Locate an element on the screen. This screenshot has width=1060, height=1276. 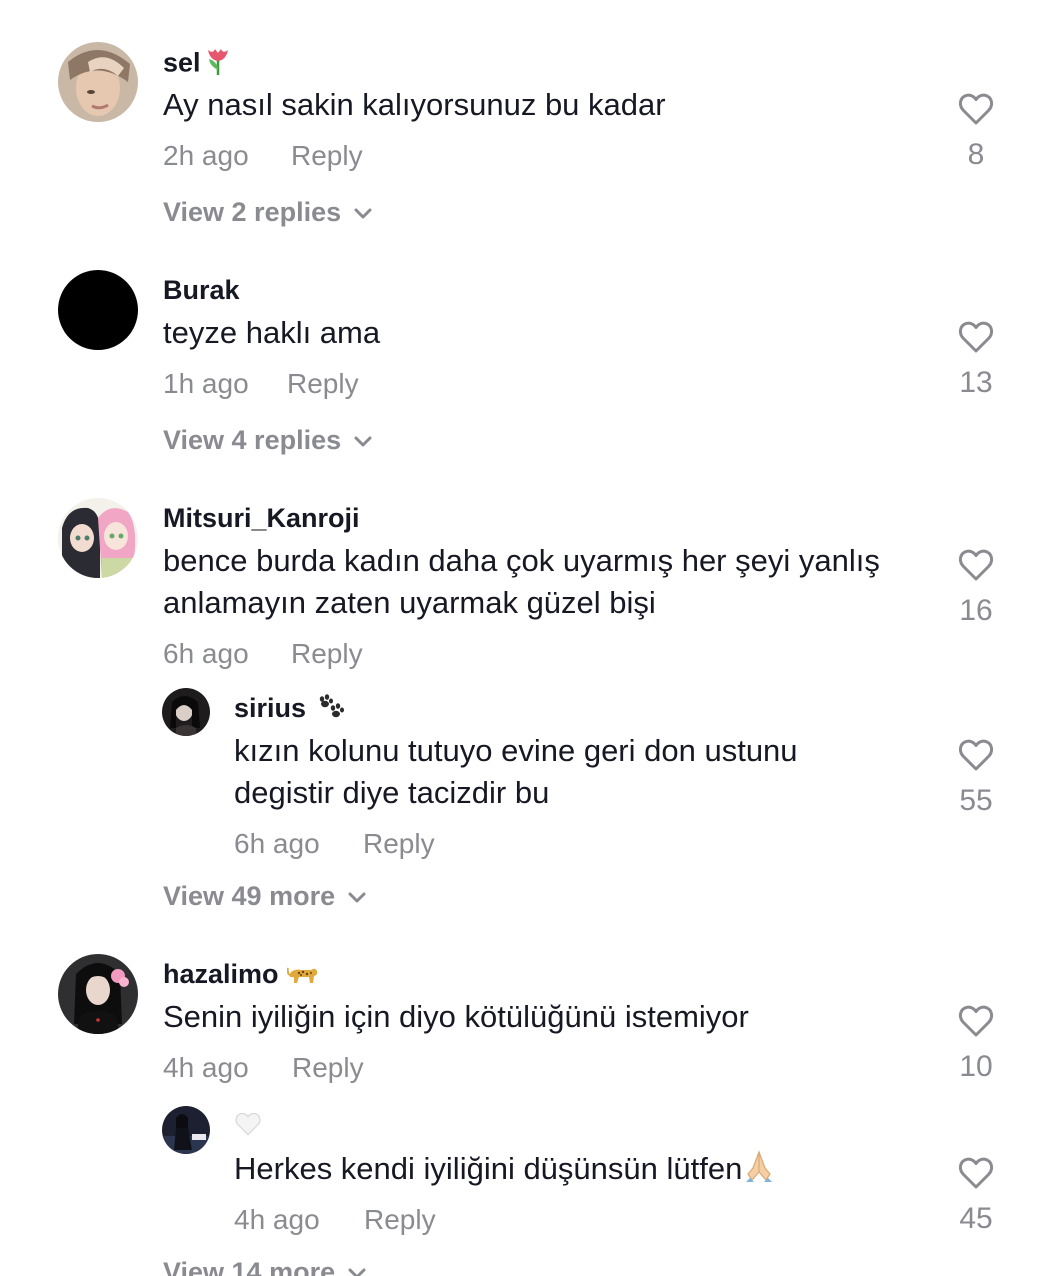
leopard-emoji is located at coordinates (302, 976).